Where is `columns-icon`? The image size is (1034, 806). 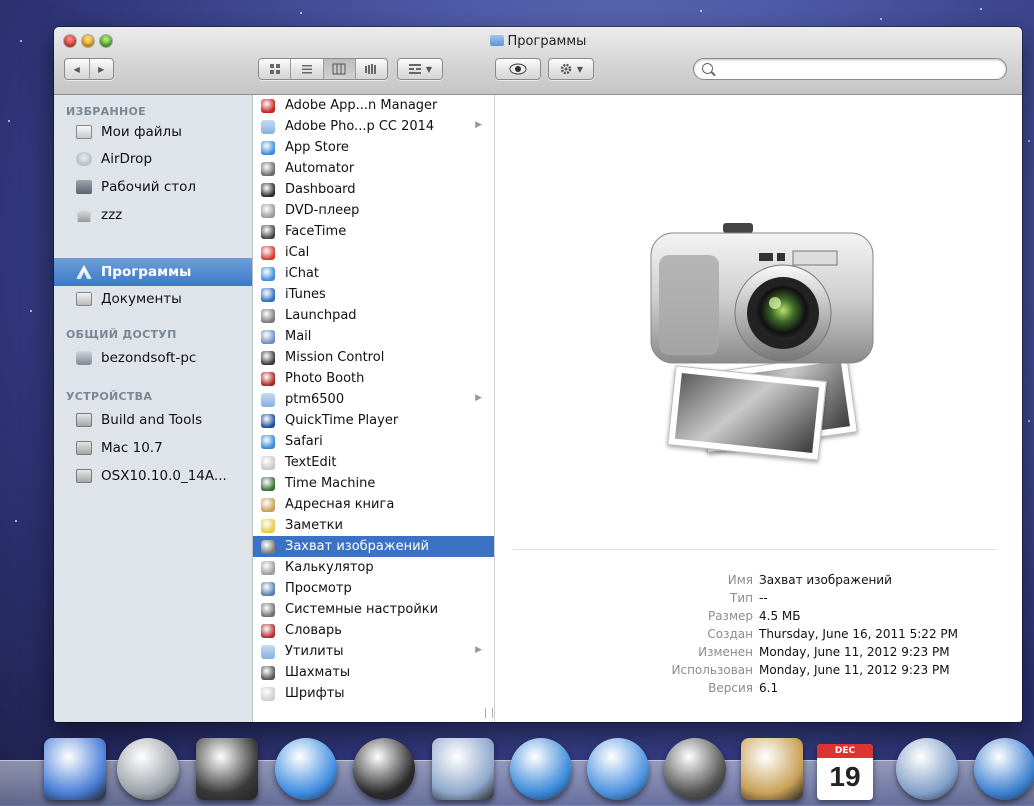 columns-icon is located at coordinates (339, 69).